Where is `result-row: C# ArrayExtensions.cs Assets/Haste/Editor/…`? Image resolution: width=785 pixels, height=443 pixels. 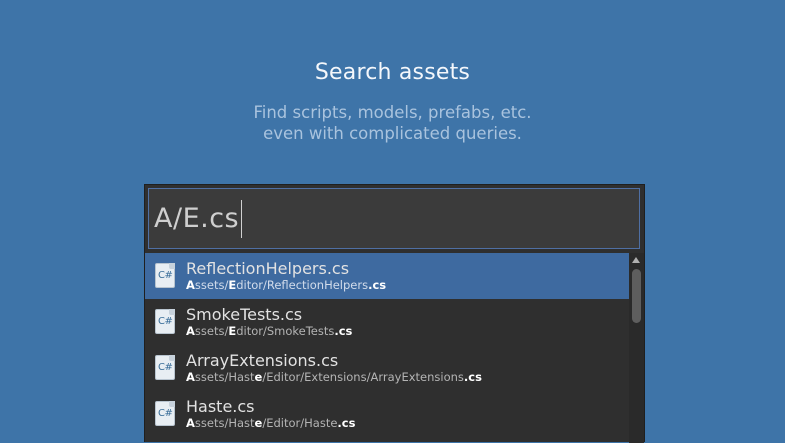 result-row: C# ArrayExtensions.cs Assets/Haste/Editor/… is located at coordinates (387, 368).